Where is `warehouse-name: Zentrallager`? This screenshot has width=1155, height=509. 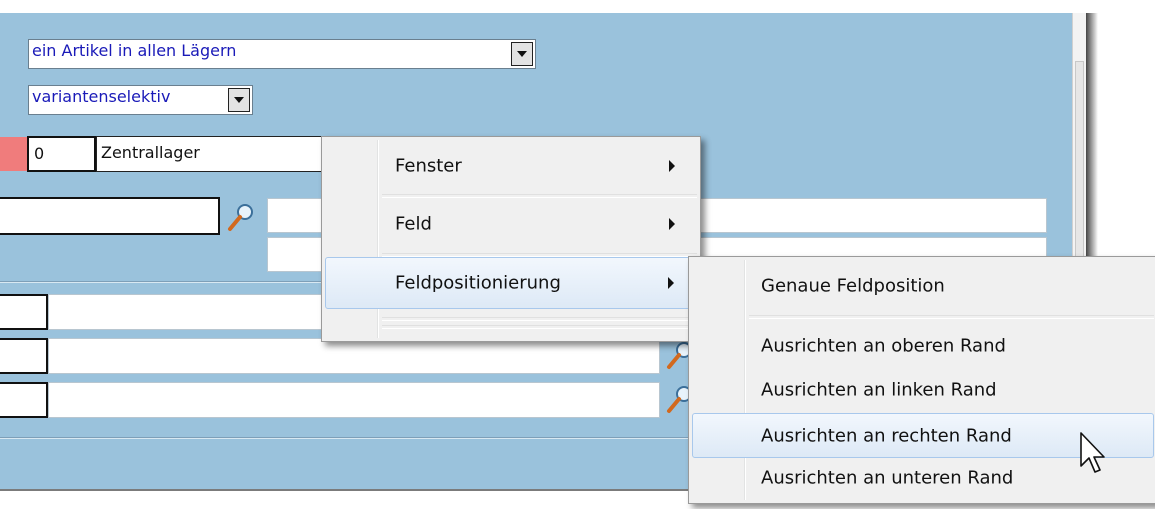 warehouse-name: Zentrallager is located at coordinates (150, 152).